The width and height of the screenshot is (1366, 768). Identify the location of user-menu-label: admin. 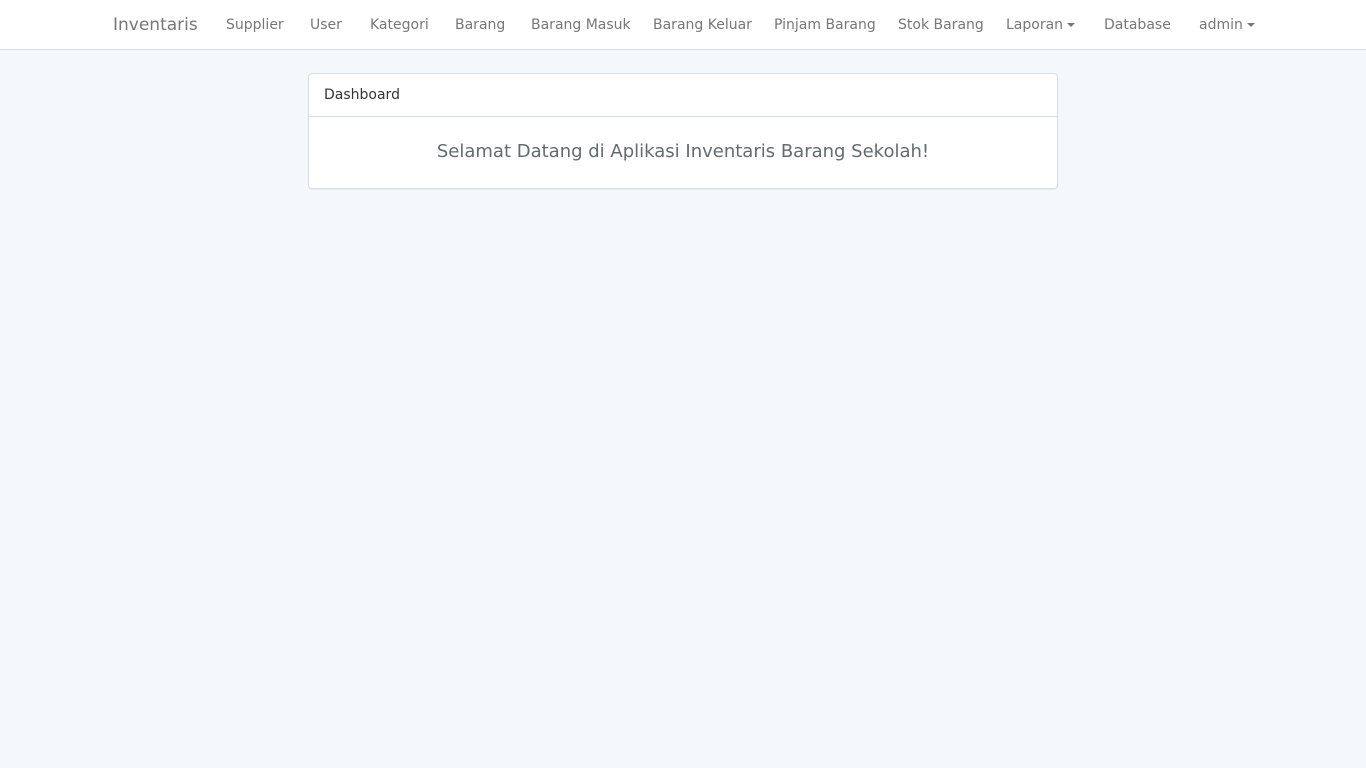
(1221, 25).